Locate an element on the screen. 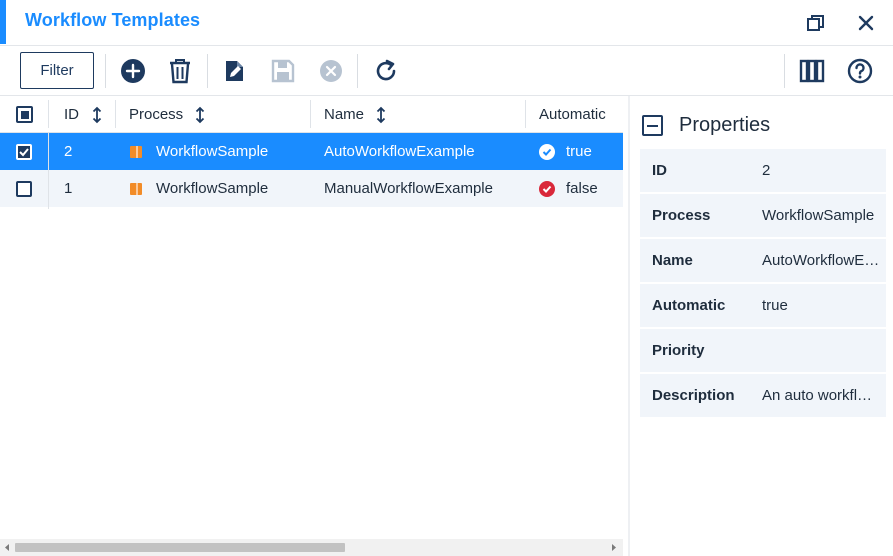 The width and height of the screenshot is (893, 556). property-label: Description is located at coordinates (693, 395).